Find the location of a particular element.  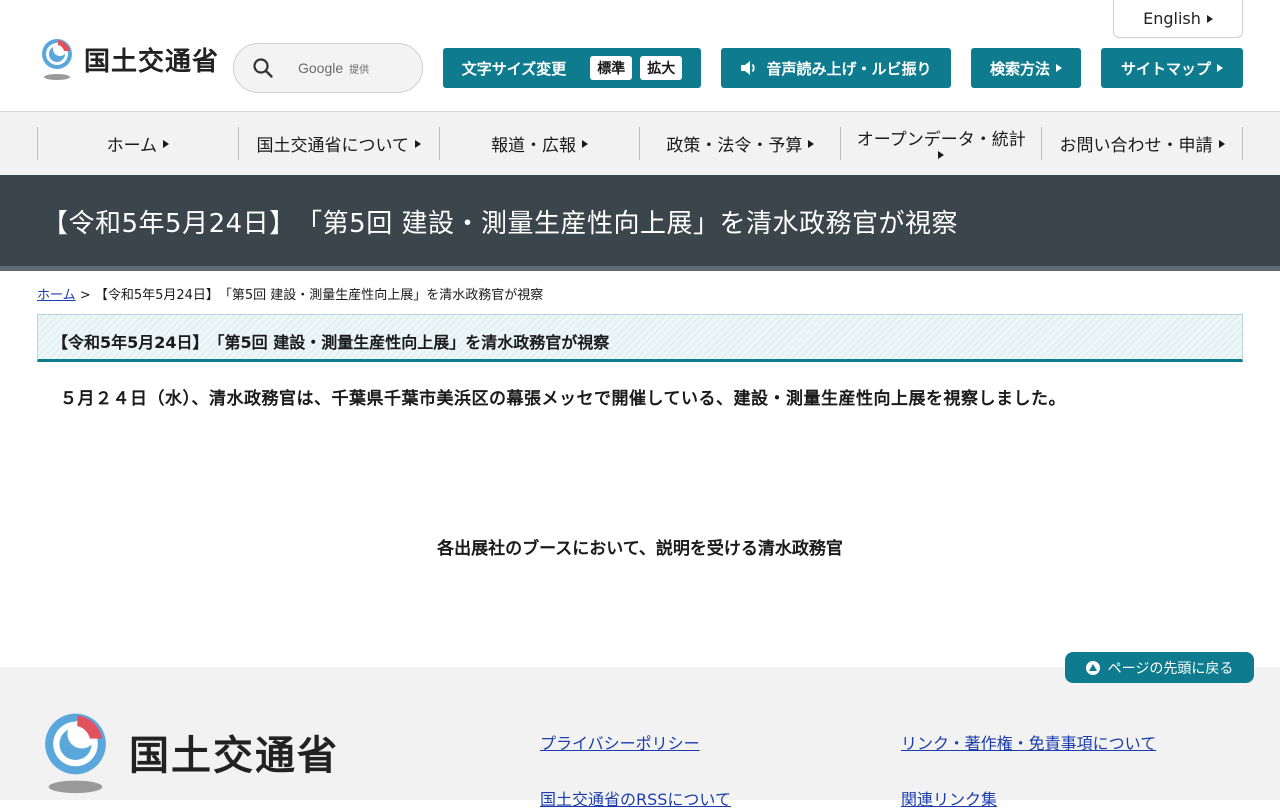

site-search: Google 提供 is located at coordinates (328, 68).